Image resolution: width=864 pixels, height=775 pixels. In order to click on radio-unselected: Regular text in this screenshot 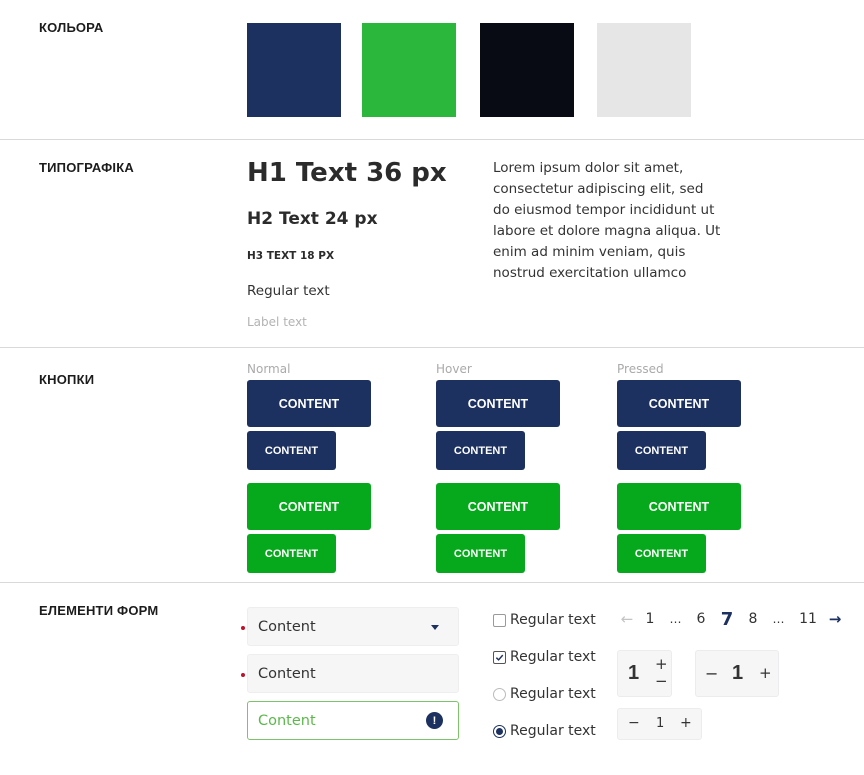, I will do `click(544, 694)`.